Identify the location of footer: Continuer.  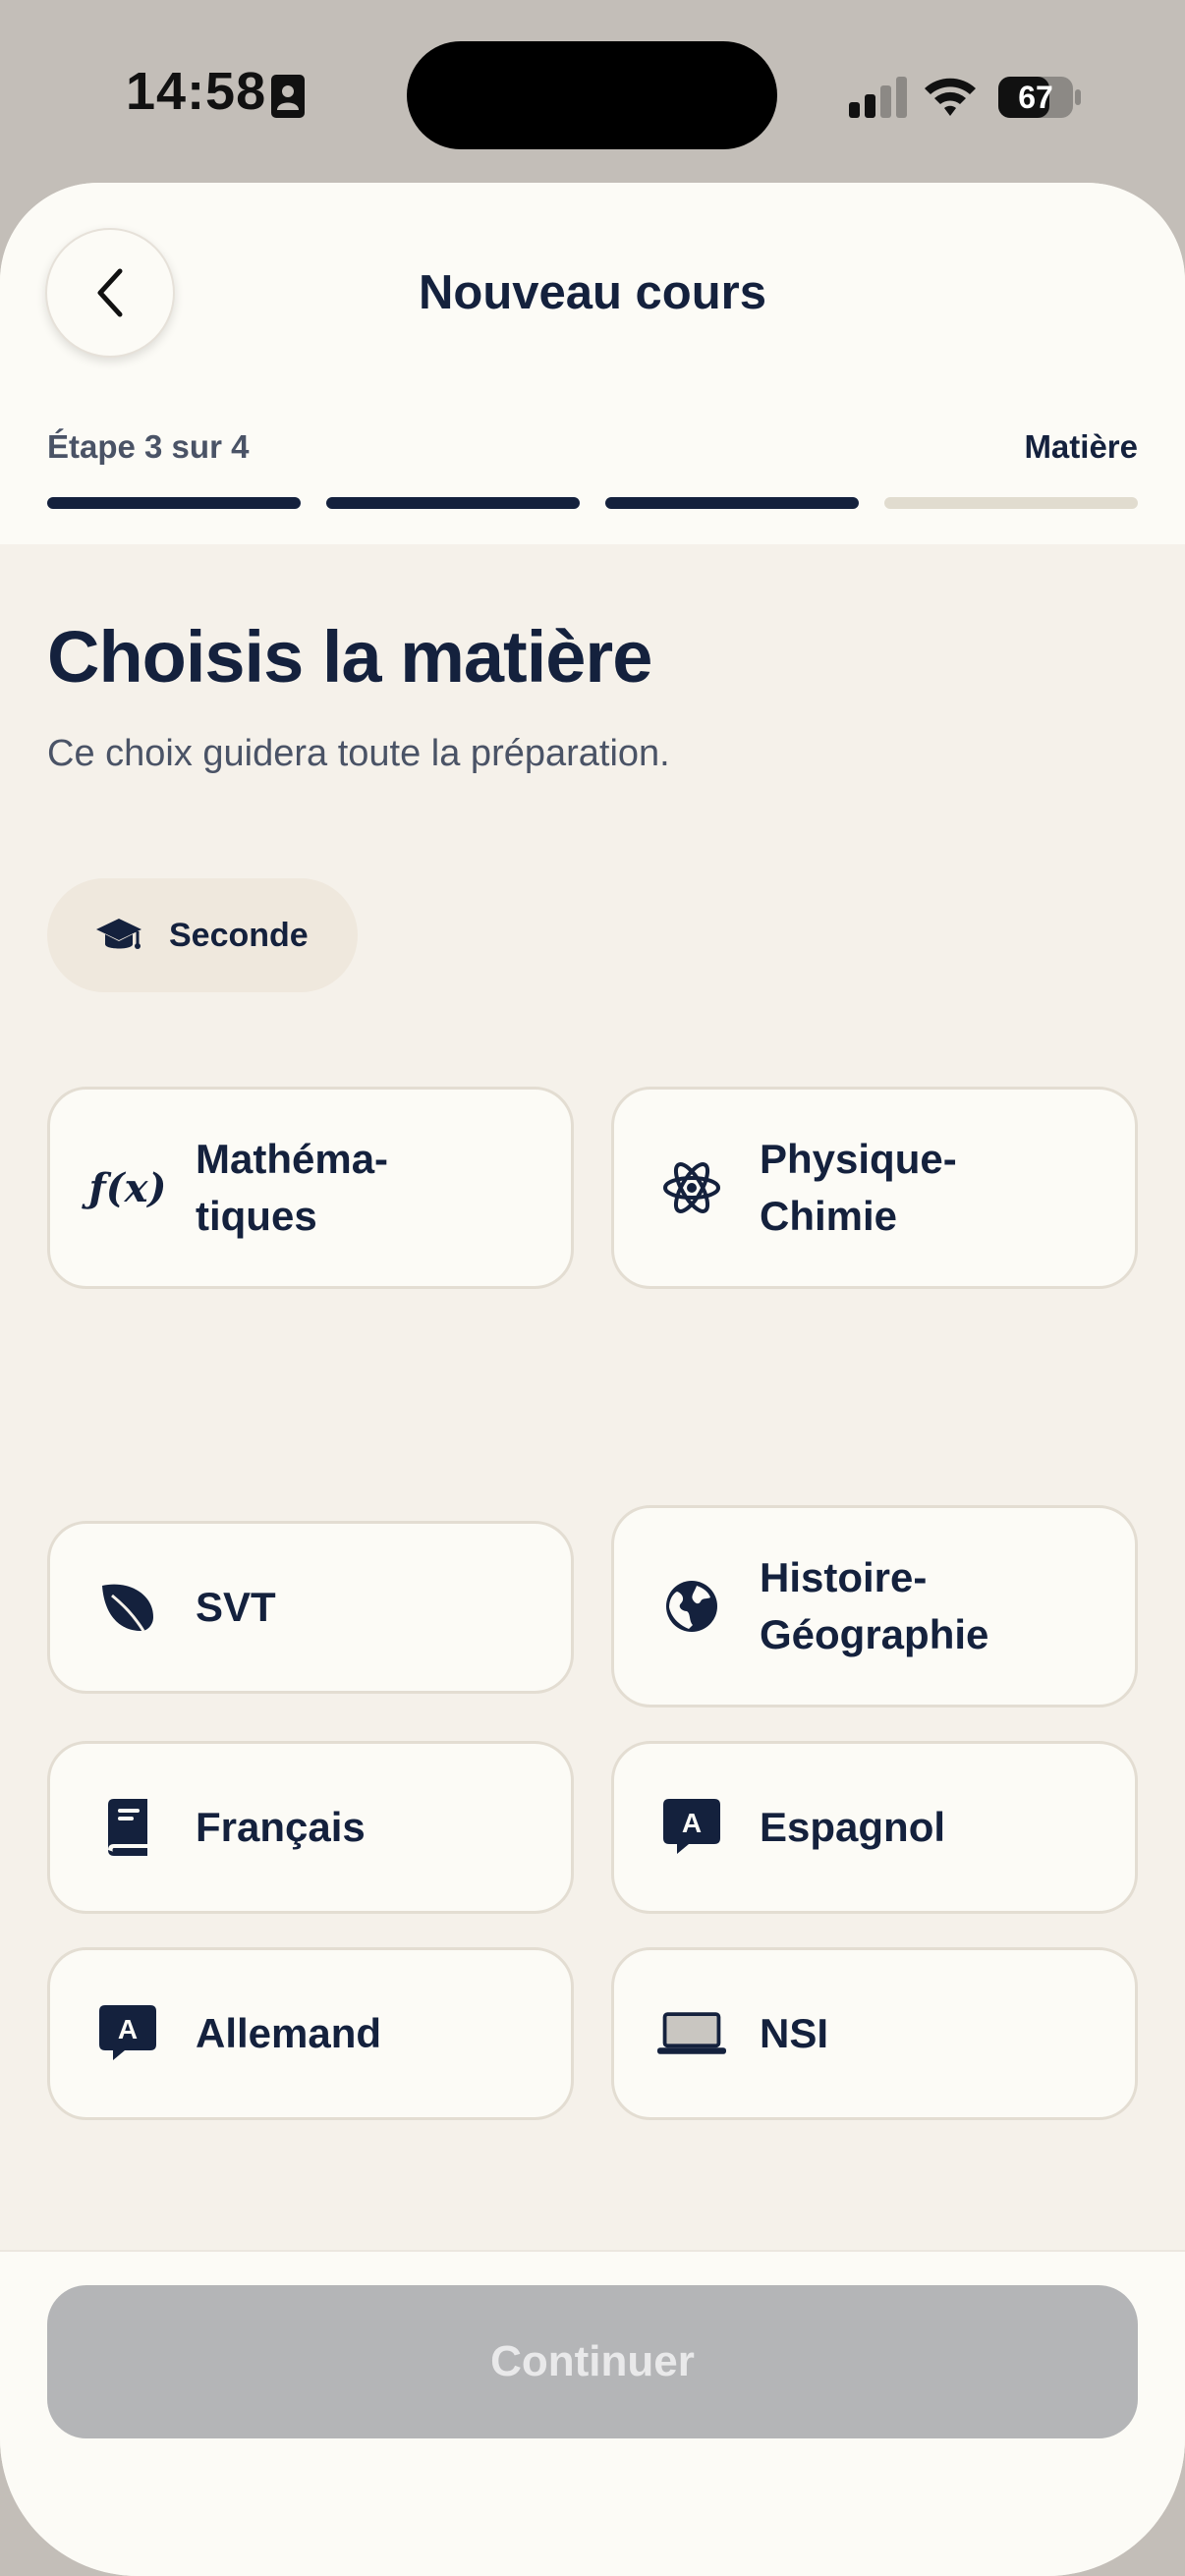
(592, 2413).